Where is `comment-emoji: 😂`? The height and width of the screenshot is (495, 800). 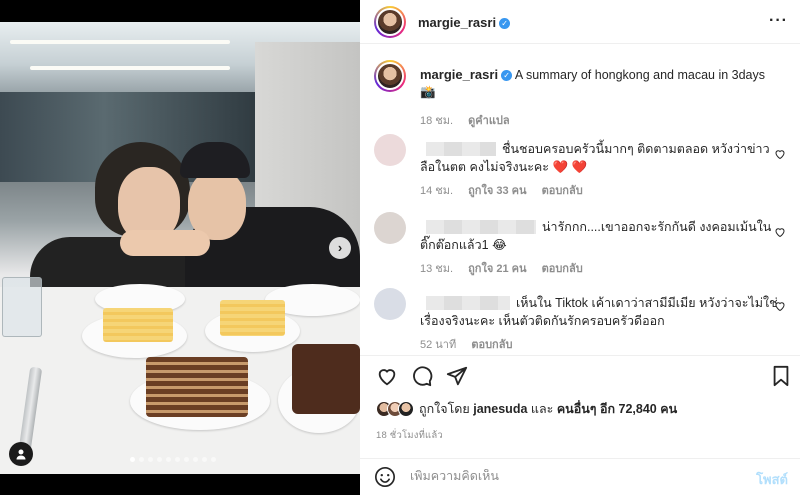
comment-emoji: 😂 is located at coordinates (499, 245).